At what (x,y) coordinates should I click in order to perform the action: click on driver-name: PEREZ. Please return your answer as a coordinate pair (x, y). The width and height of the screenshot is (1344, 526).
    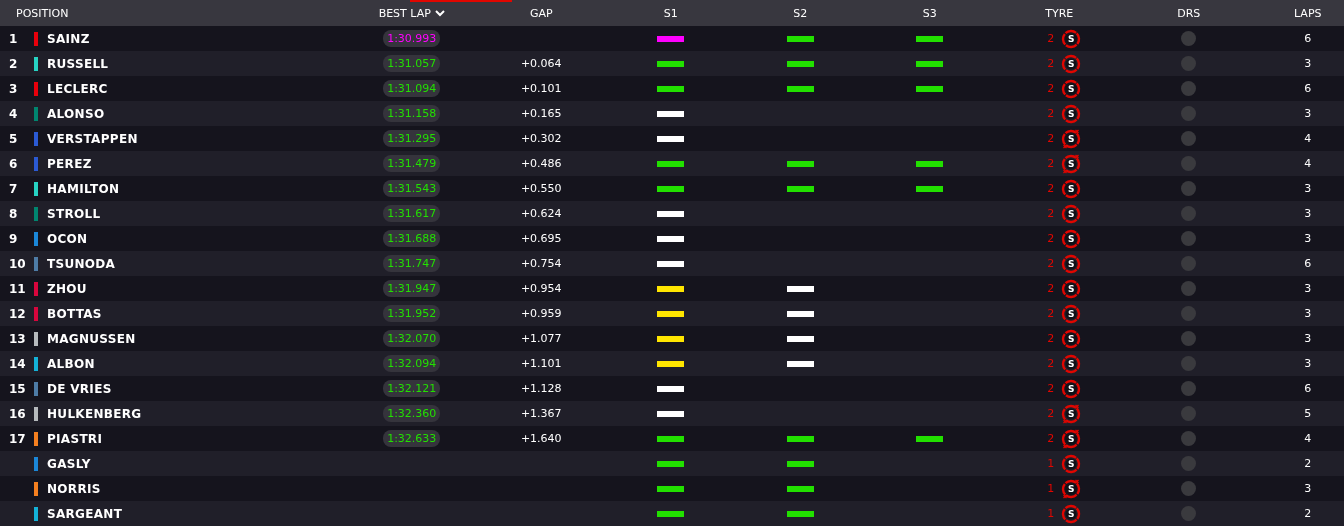
    Looking at the image, I should click on (69, 163).